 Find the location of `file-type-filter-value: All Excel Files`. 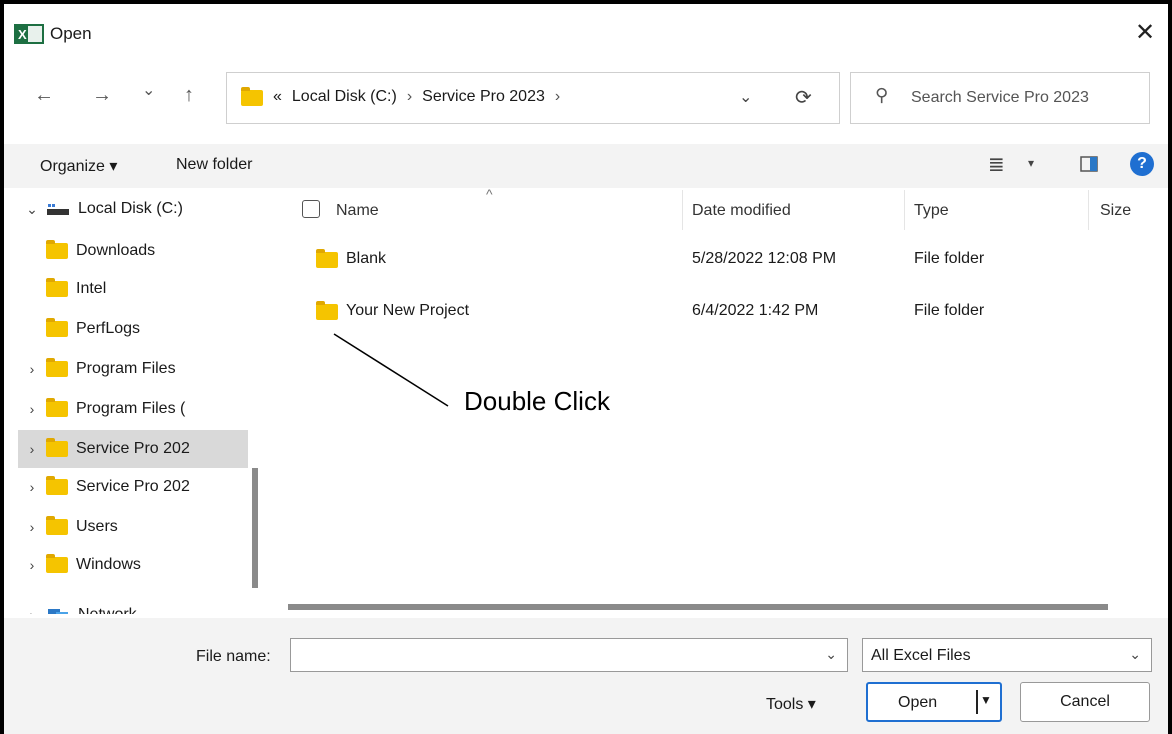

file-type-filter-value: All Excel Files is located at coordinates (921, 655).